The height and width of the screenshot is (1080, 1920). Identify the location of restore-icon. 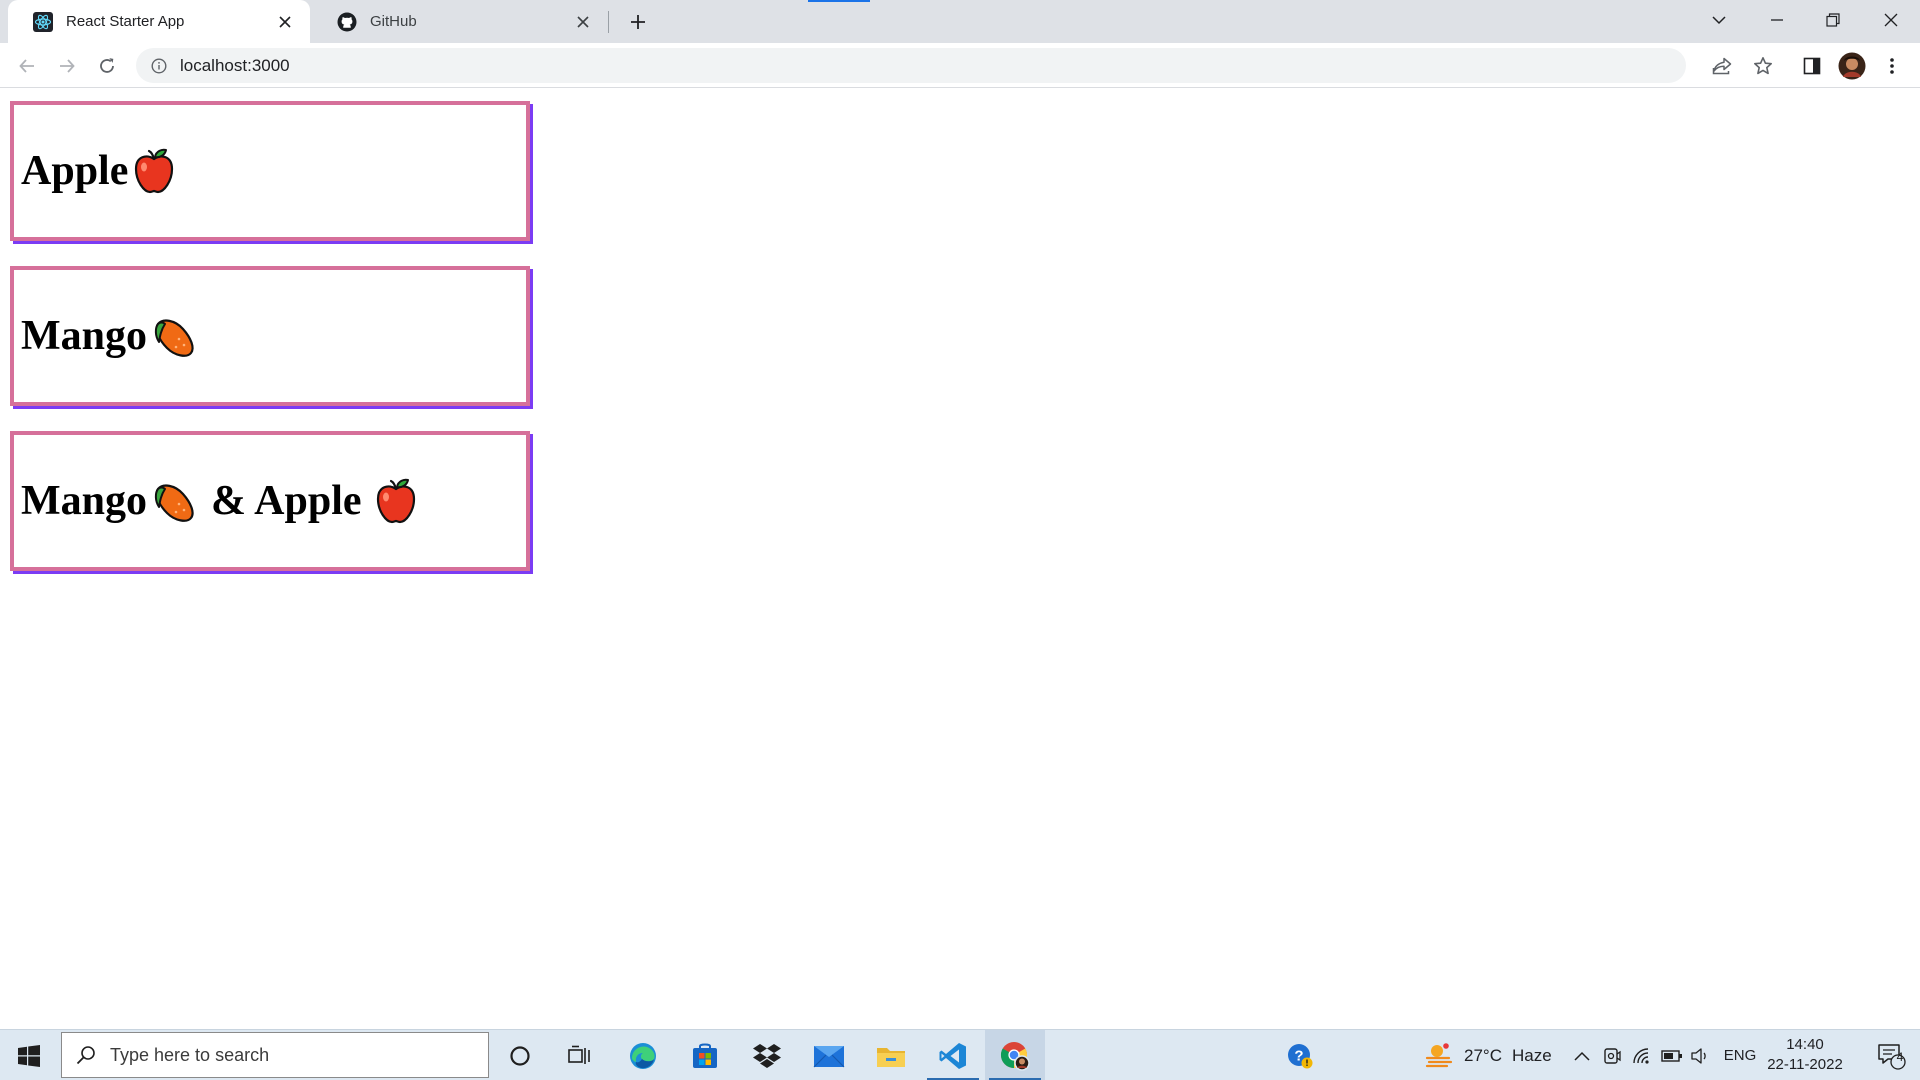
(1833, 20).